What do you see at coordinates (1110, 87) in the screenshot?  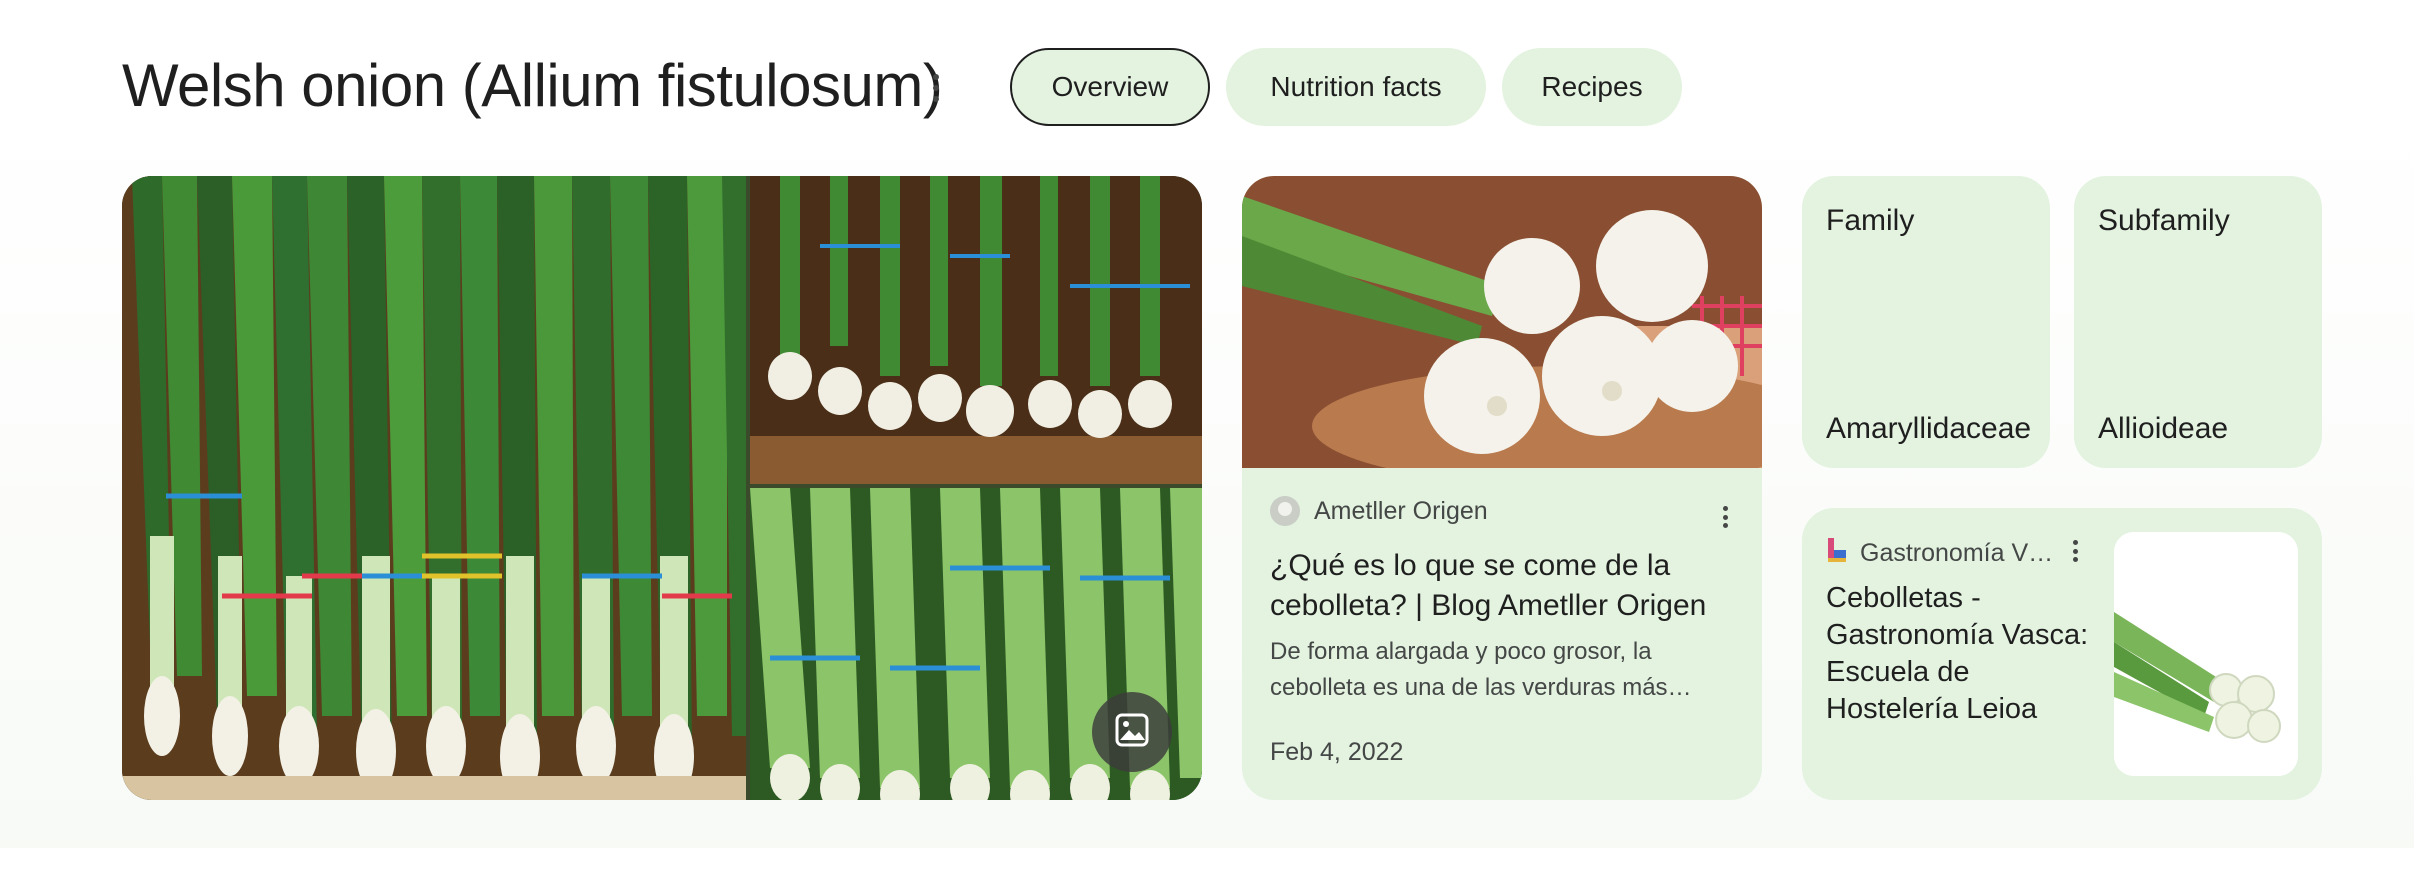 I see `tab-overview: Overview` at bounding box center [1110, 87].